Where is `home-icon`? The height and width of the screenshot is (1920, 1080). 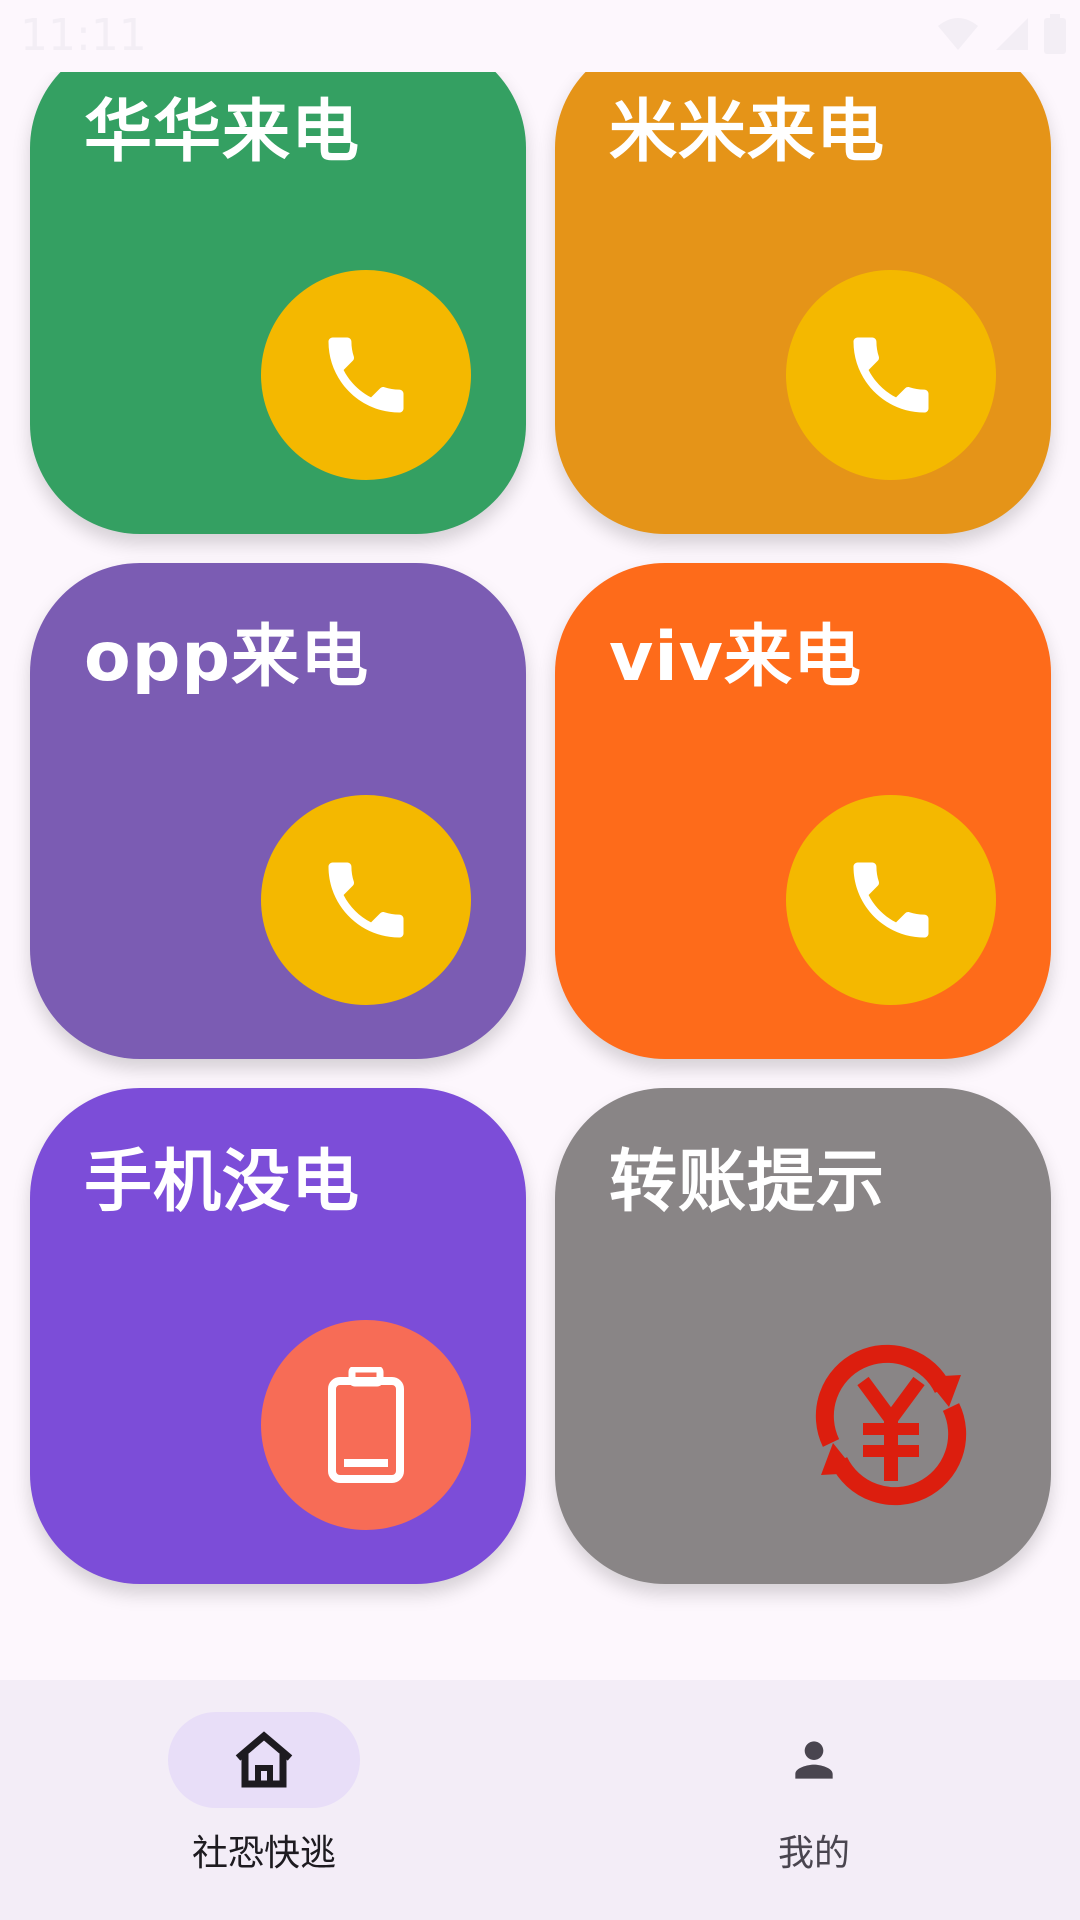 home-icon is located at coordinates (264, 1759).